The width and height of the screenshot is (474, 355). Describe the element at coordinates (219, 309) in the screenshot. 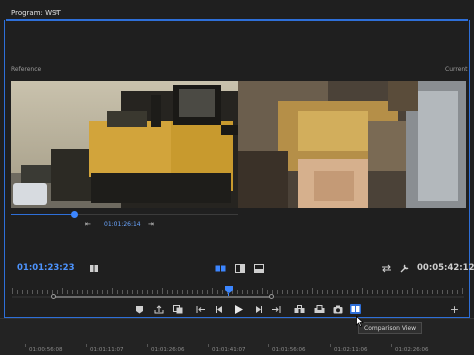

I see `step-back-icon` at that location.